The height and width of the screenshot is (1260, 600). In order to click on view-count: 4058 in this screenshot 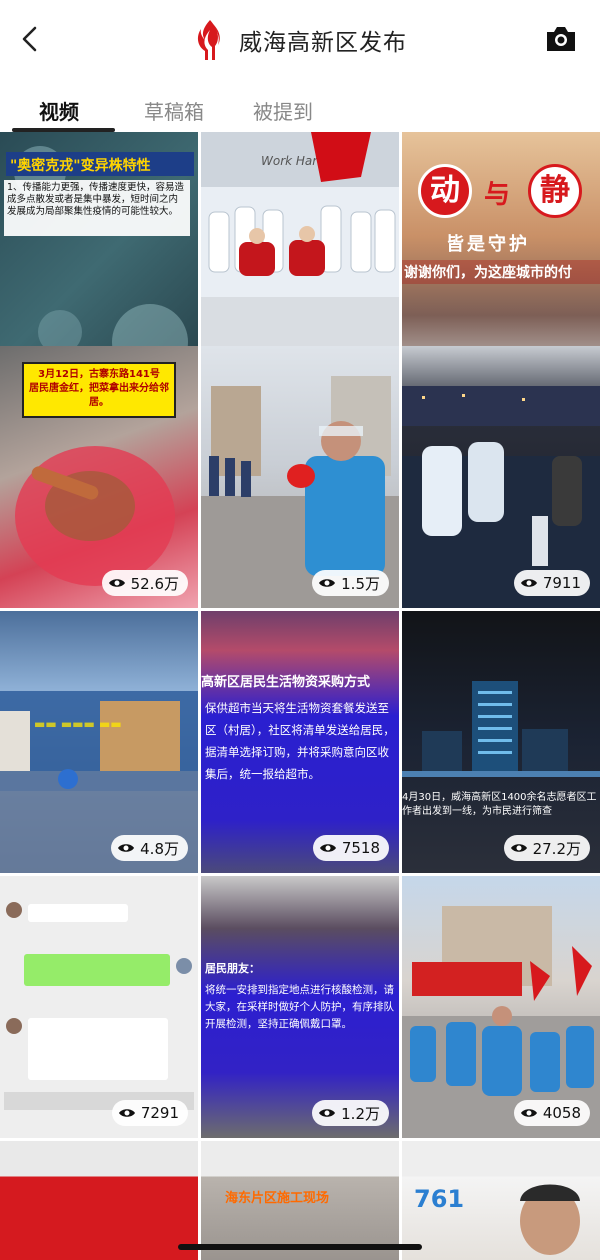, I will do `click(551, 1113)`.